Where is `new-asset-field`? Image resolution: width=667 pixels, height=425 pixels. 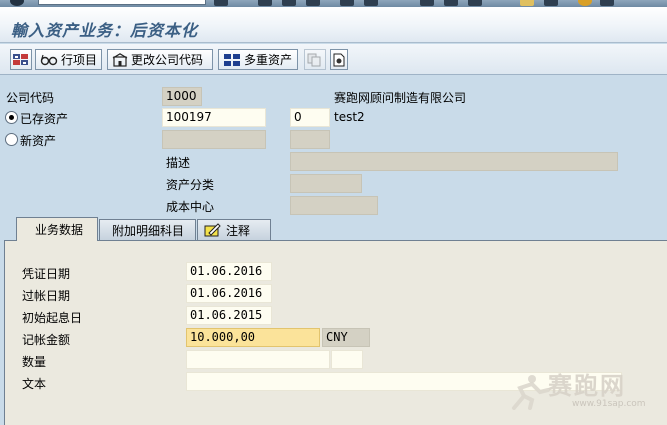
new-asset-field is located at coordinates (214, 139).